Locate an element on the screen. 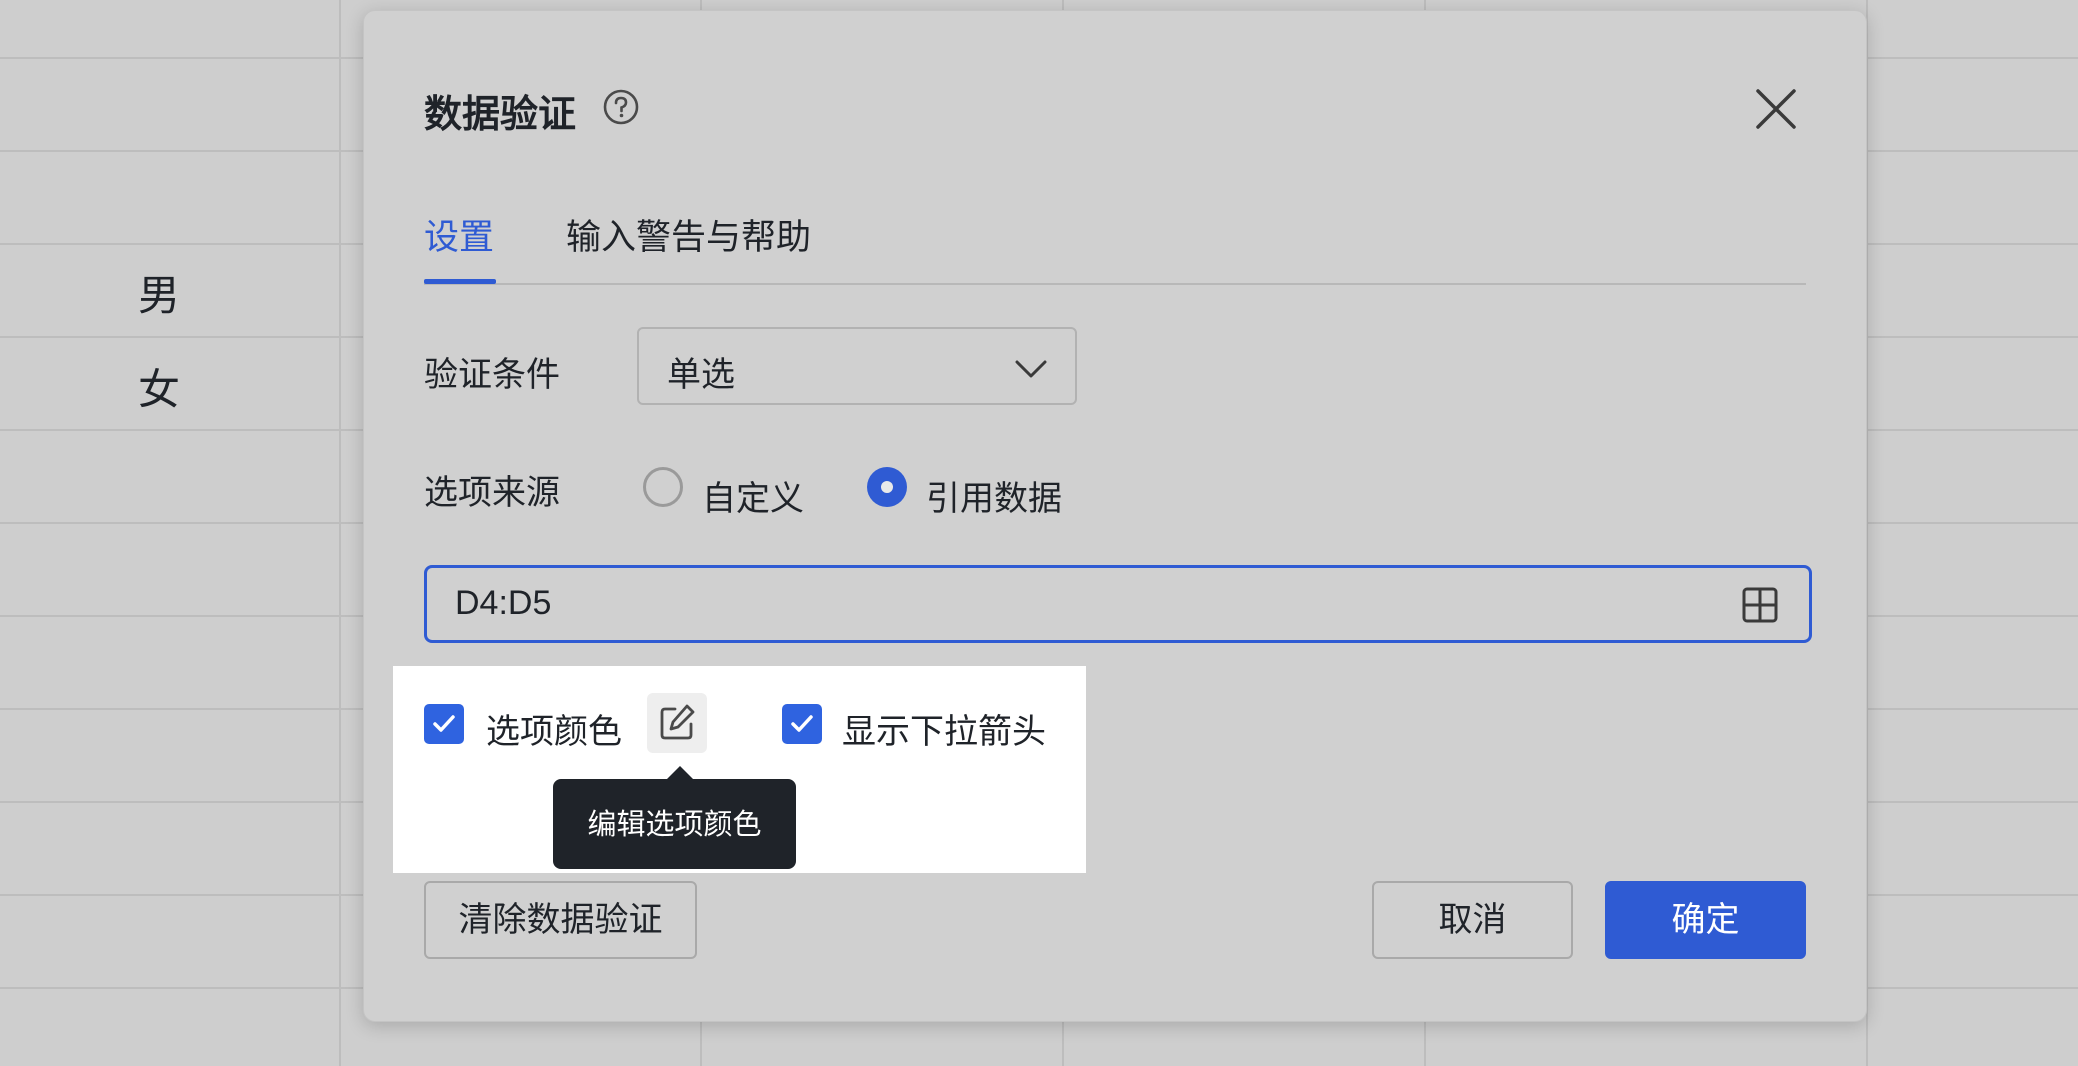 This screenshot has width=2078, height=1066. clear-validation-button: 清除数据验证 is located at coordinates (560, 920).